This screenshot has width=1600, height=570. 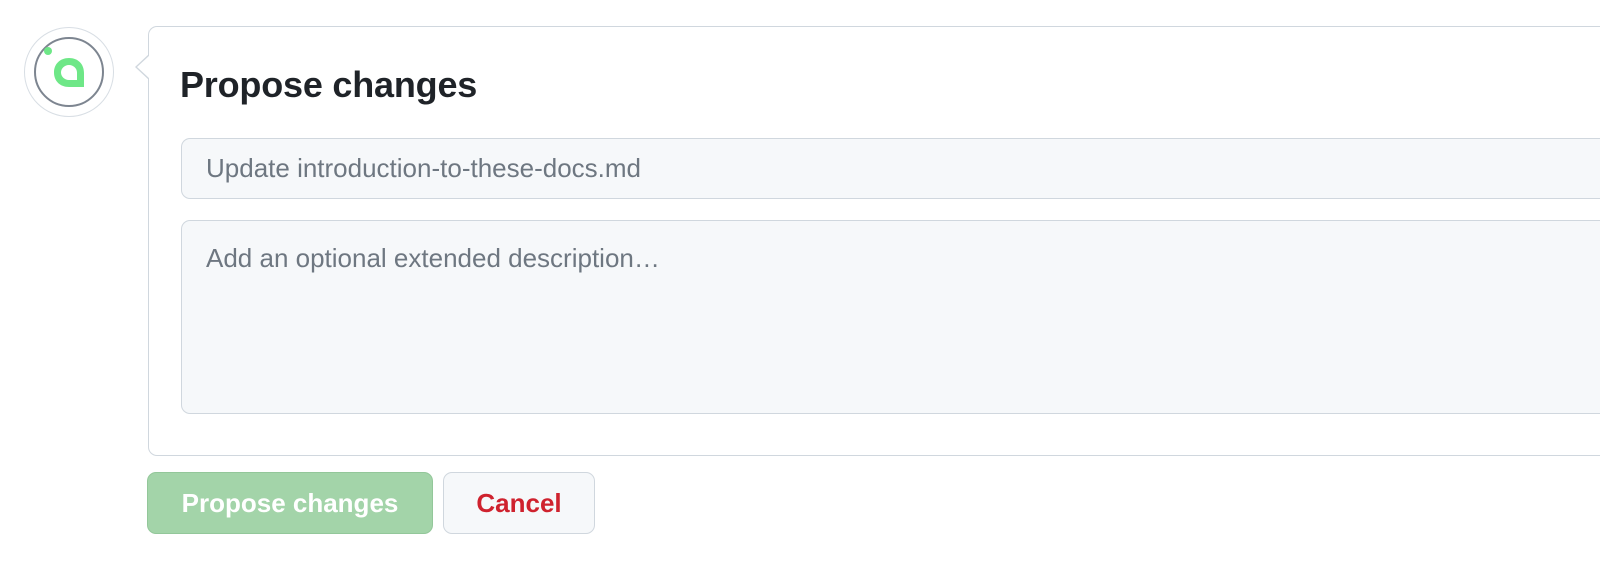 I want to click on avatar, so click(x=69, y=72).